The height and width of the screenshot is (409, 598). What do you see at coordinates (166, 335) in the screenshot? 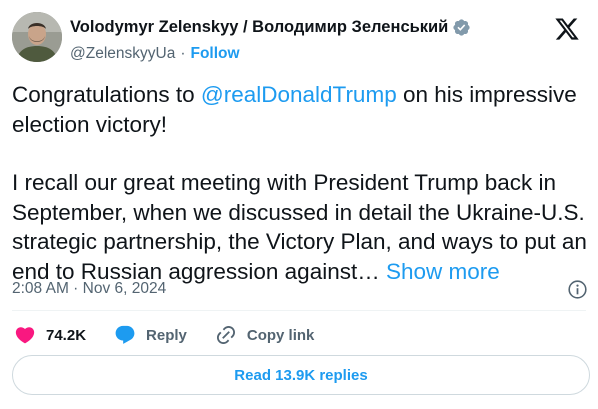
I see `reply-label: Reply` at bounding box center [166, 335].